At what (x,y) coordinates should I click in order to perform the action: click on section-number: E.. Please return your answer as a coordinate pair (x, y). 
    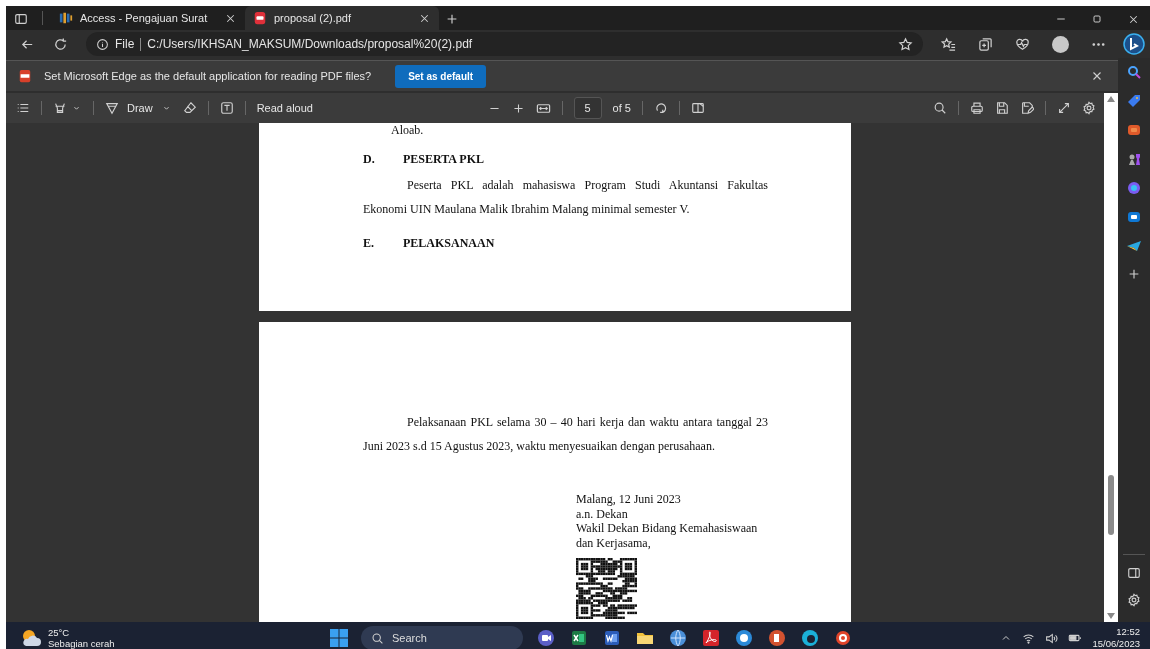
    Looking at the image, I should click on (369, 243).